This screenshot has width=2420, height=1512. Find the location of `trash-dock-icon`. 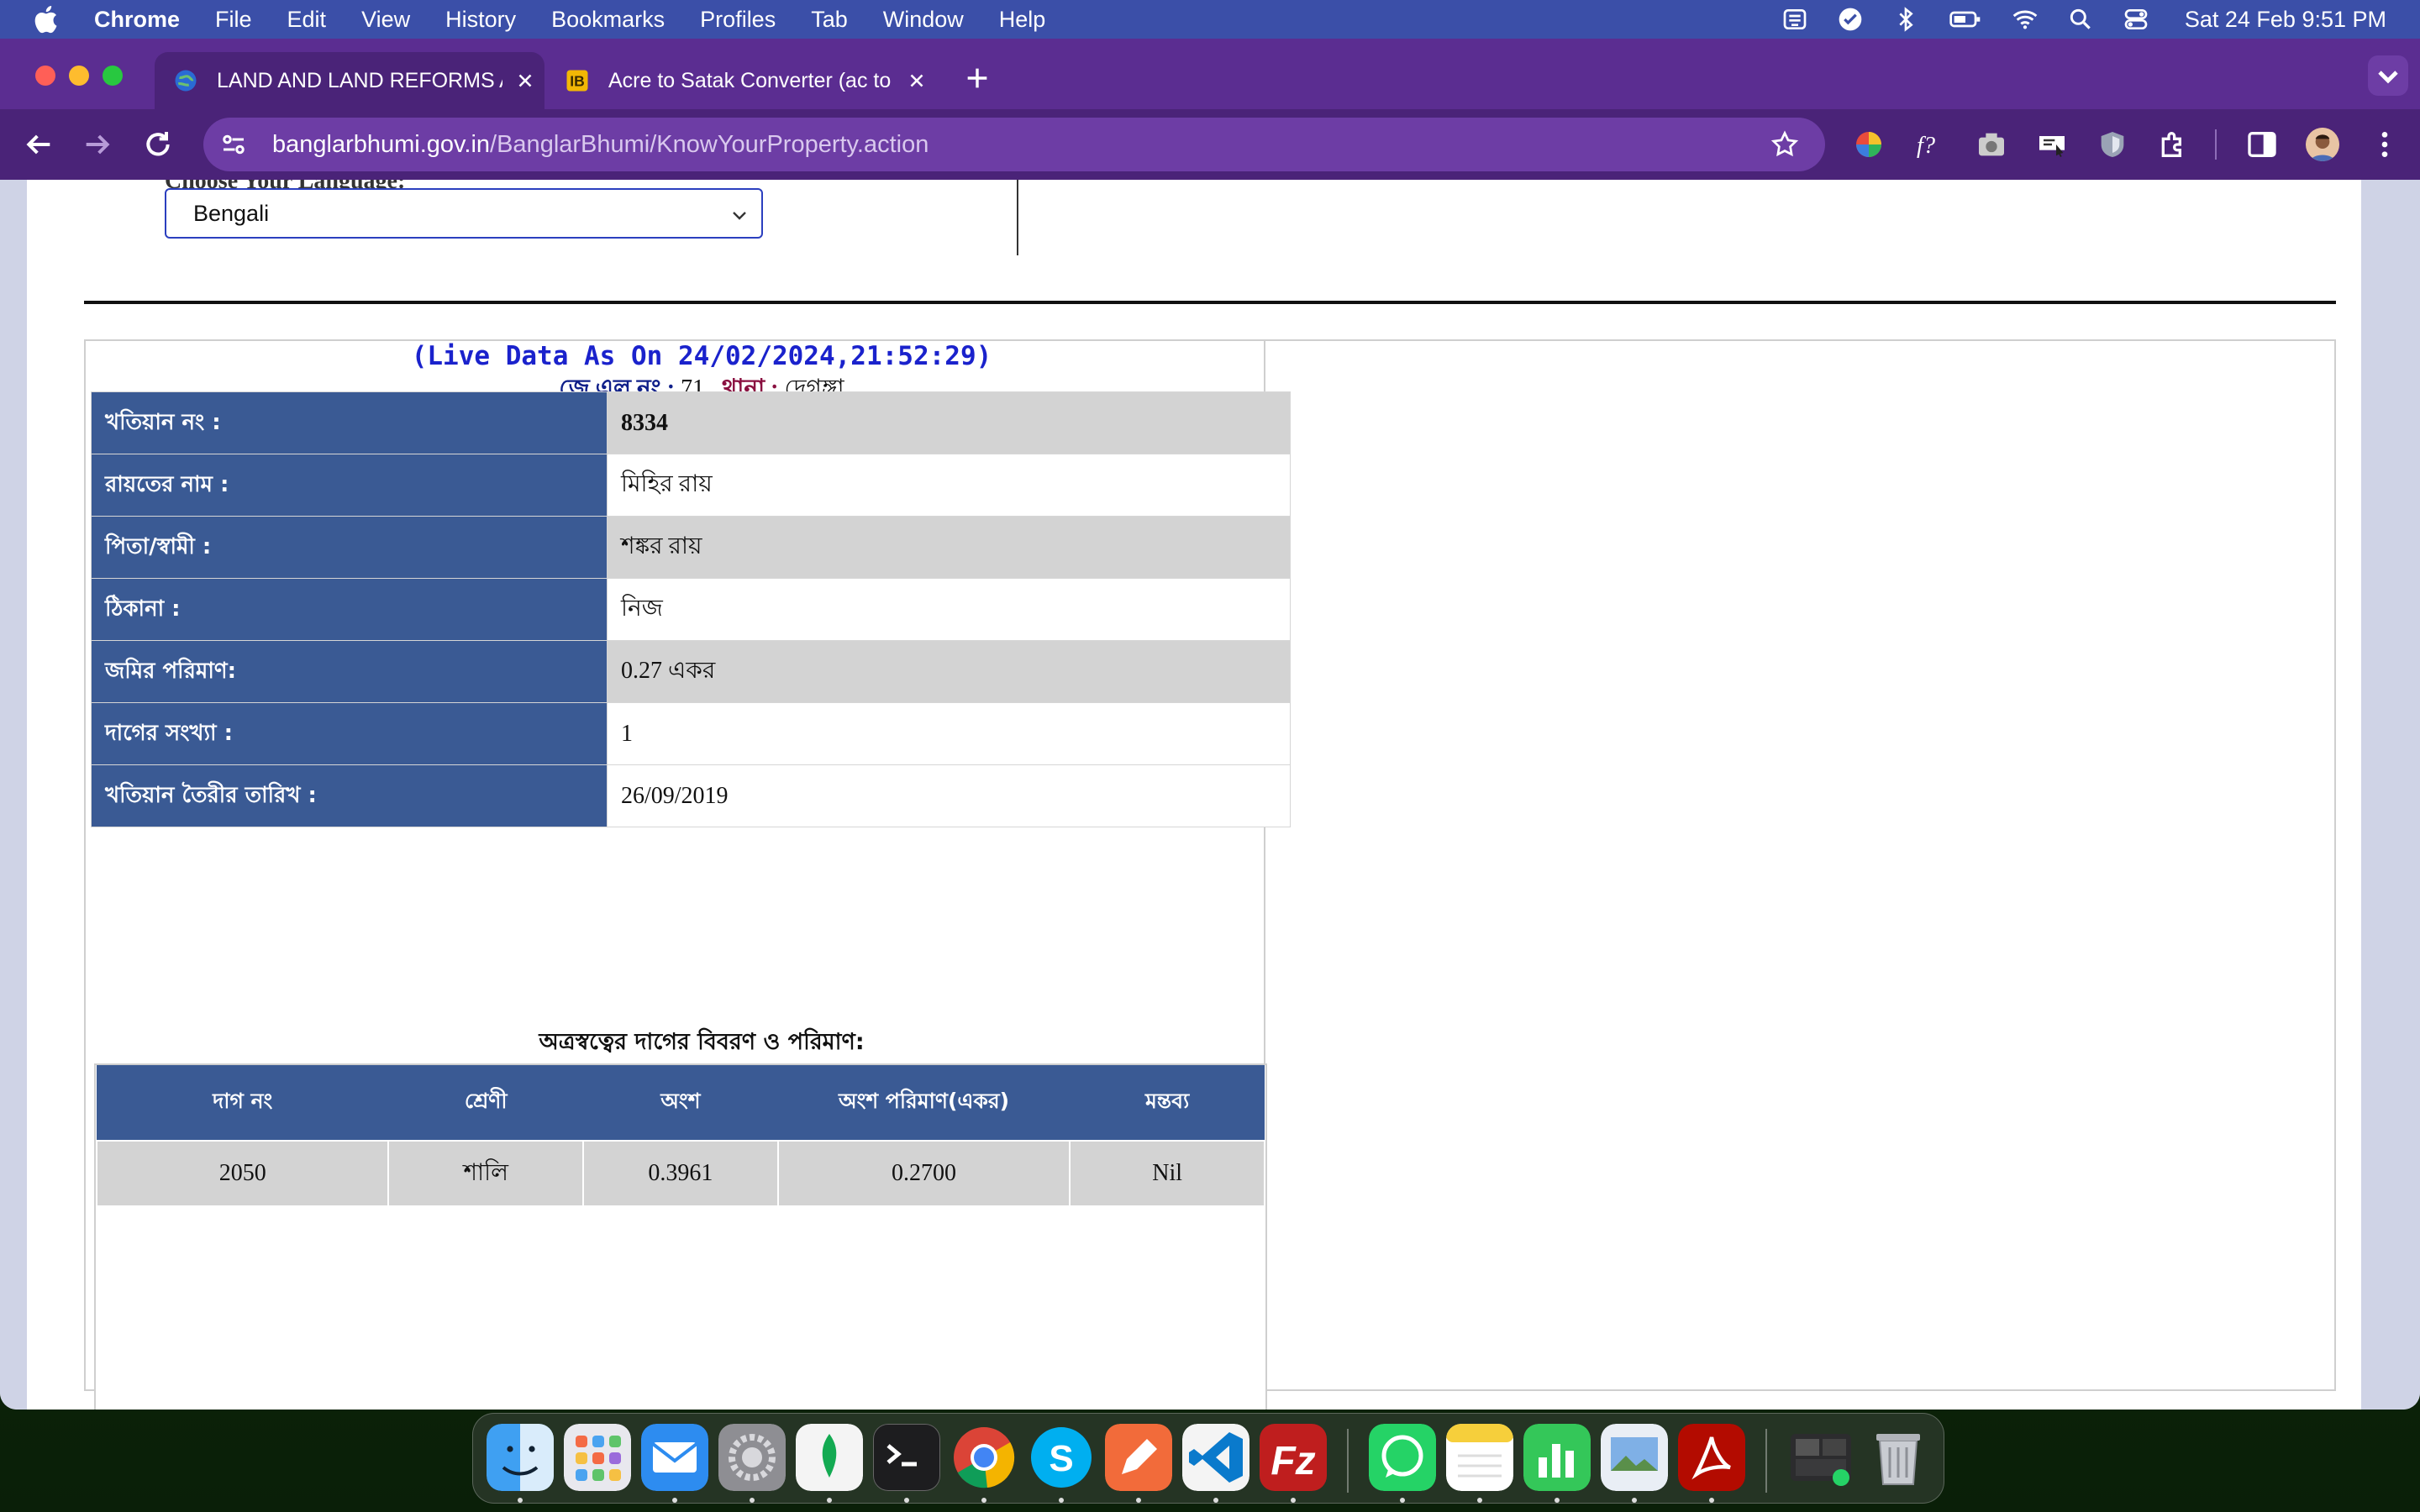

trash-dock-icon is located at coordinates (1899, 1457).